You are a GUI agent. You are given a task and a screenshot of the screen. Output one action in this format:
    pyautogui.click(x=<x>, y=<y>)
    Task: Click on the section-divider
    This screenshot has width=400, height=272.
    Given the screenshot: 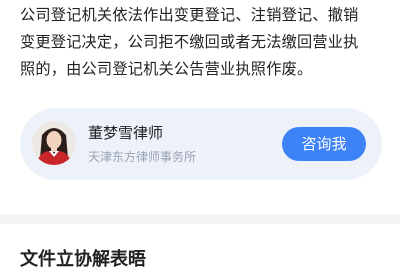 What is the action you would take?
    pyautogui.click(x=200, y=219)
    